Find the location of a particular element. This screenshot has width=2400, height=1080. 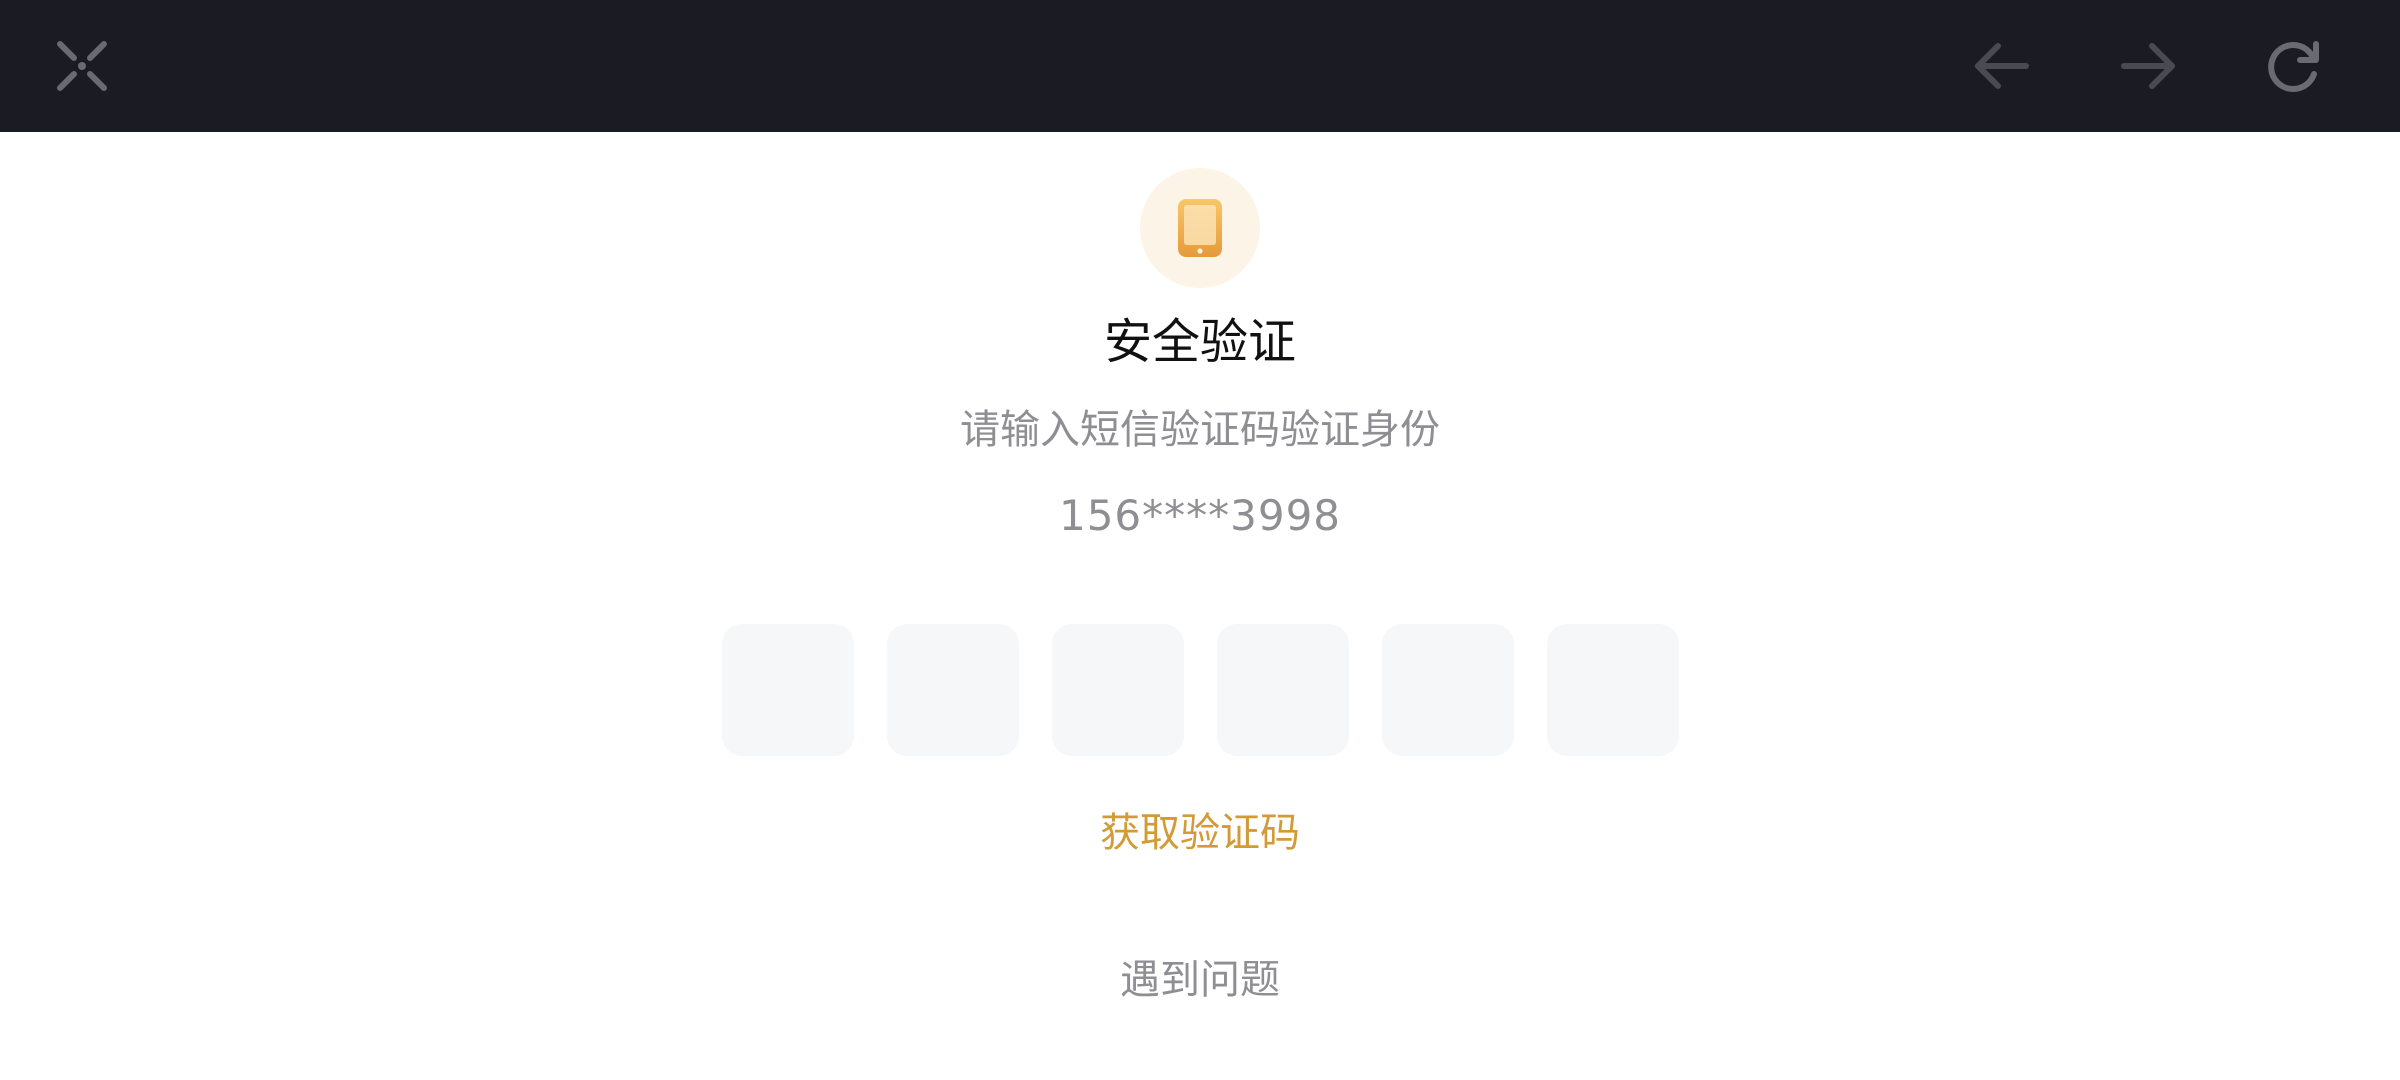

close-x-icon is located at coordinates (82, 66).